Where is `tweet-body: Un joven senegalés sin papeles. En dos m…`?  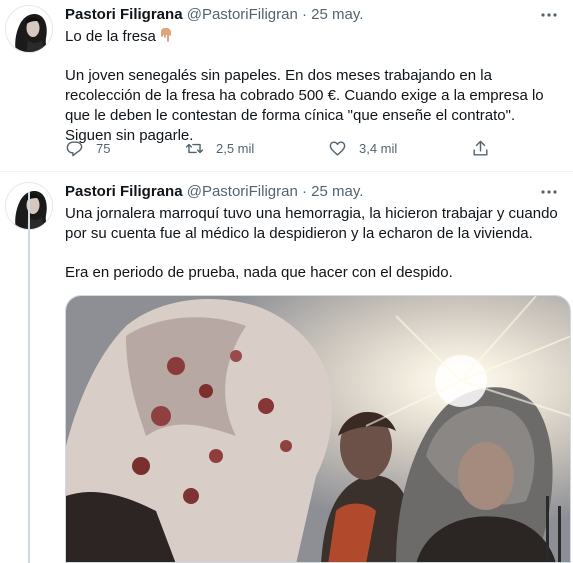 tweet-body: Un joven senegalés sin papeles. En dos m… is located at coordinates (304, 105).